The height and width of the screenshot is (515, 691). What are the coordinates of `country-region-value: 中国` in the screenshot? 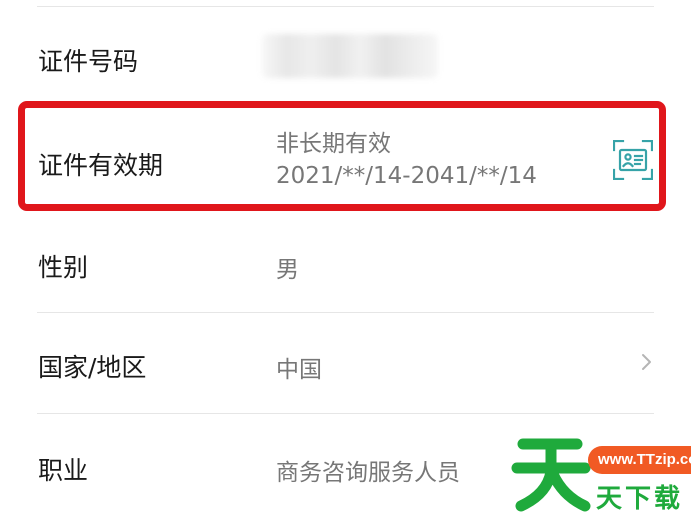 It's located at (299, 370).